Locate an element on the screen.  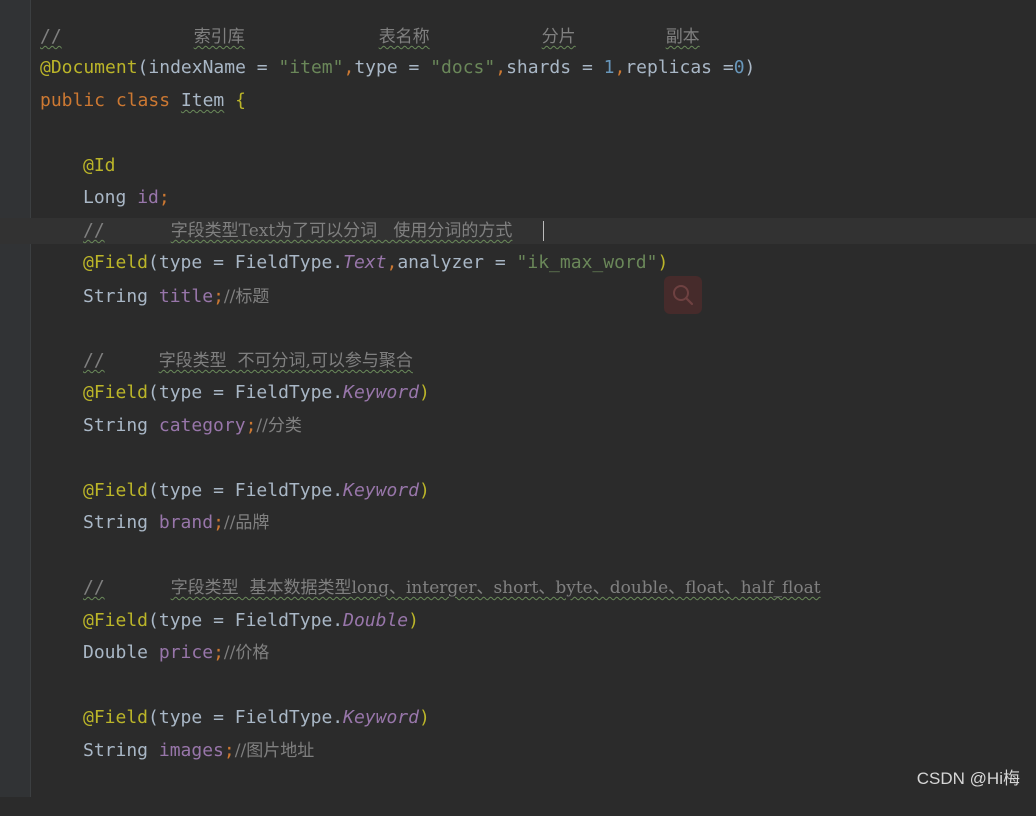
code-line-index-comment: //索引库 表名称 分片 副本 is located at coordinates (518, 37).